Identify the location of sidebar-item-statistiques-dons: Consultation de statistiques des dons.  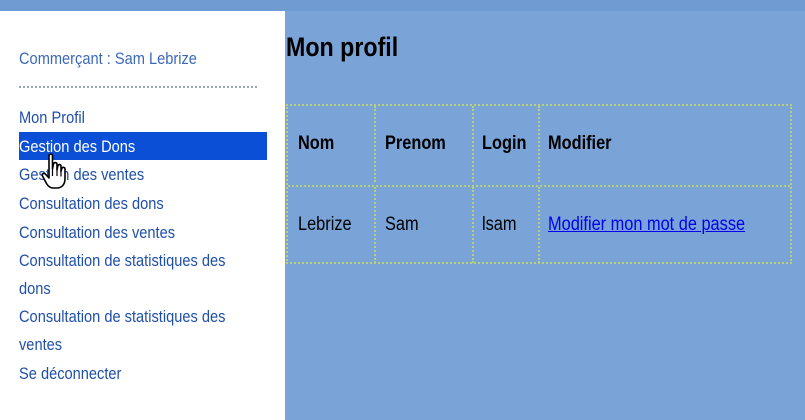
(143, 275).